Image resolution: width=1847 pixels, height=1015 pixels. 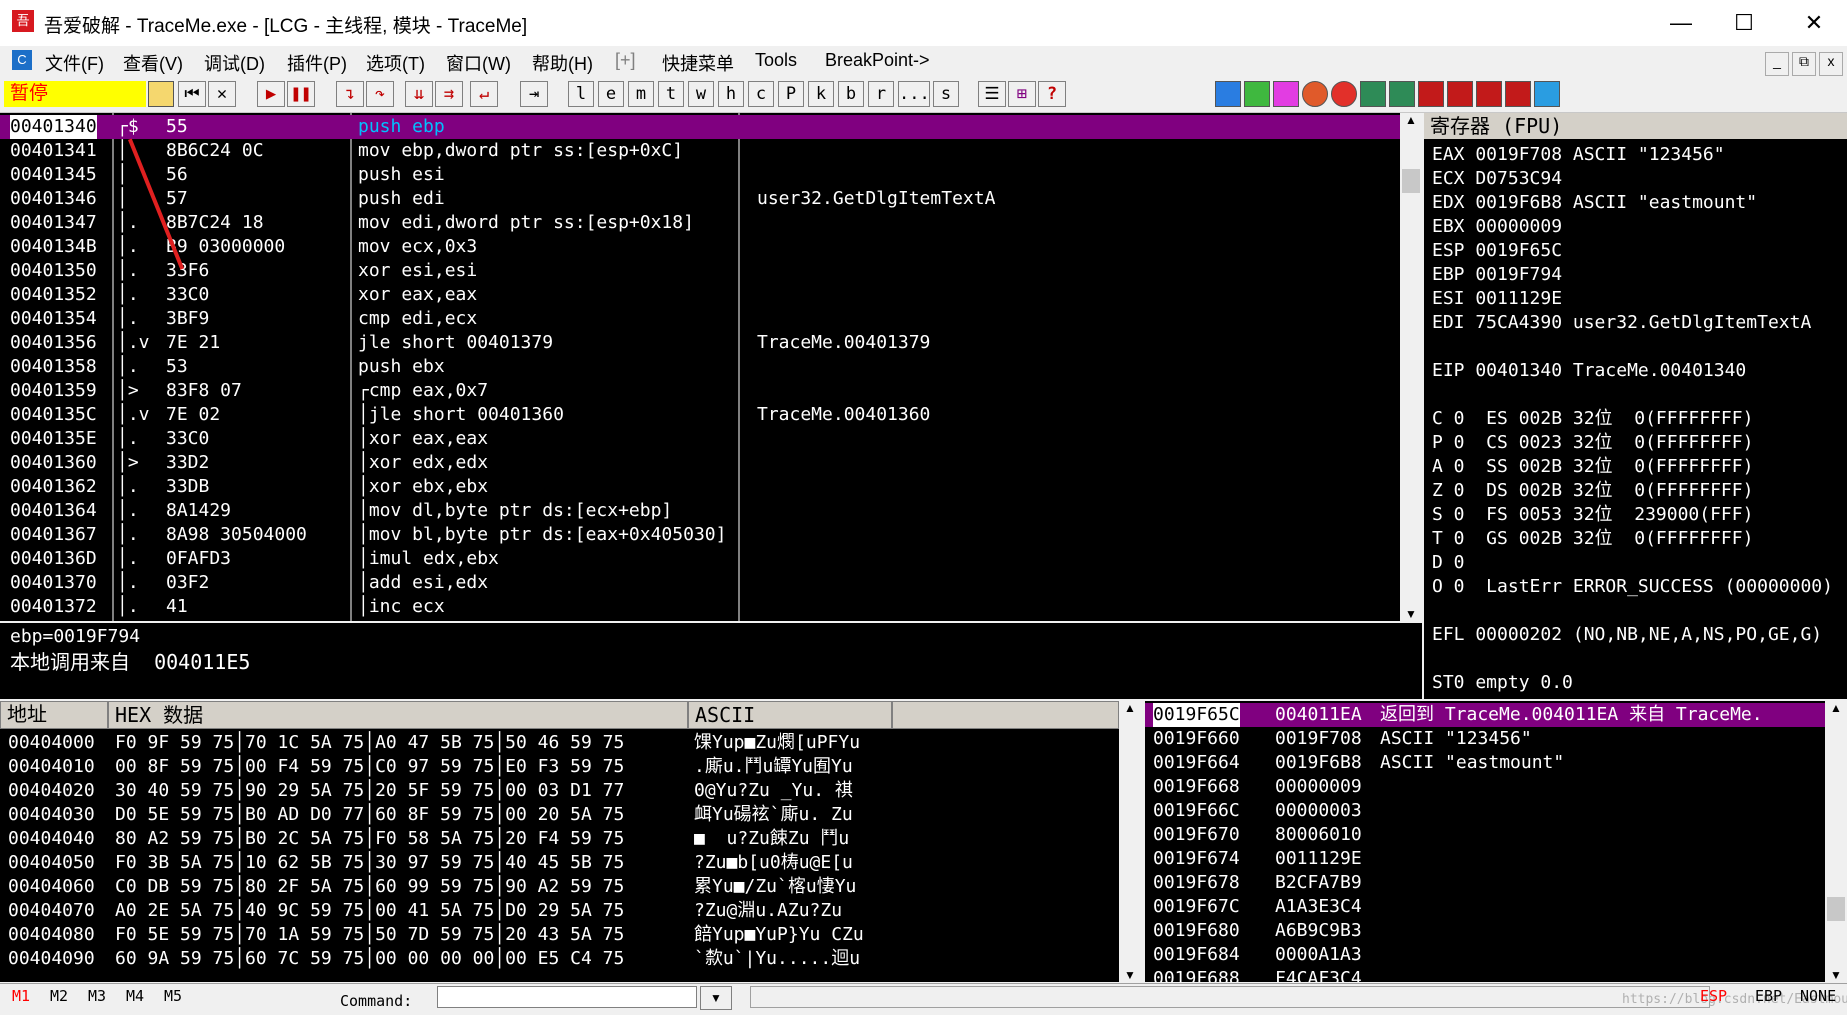 What do you see at coordinates (1836, 841) in the screenshot?
I see `stack-scrollbar: ▲ ▼` at bounding box center [1836, 841].